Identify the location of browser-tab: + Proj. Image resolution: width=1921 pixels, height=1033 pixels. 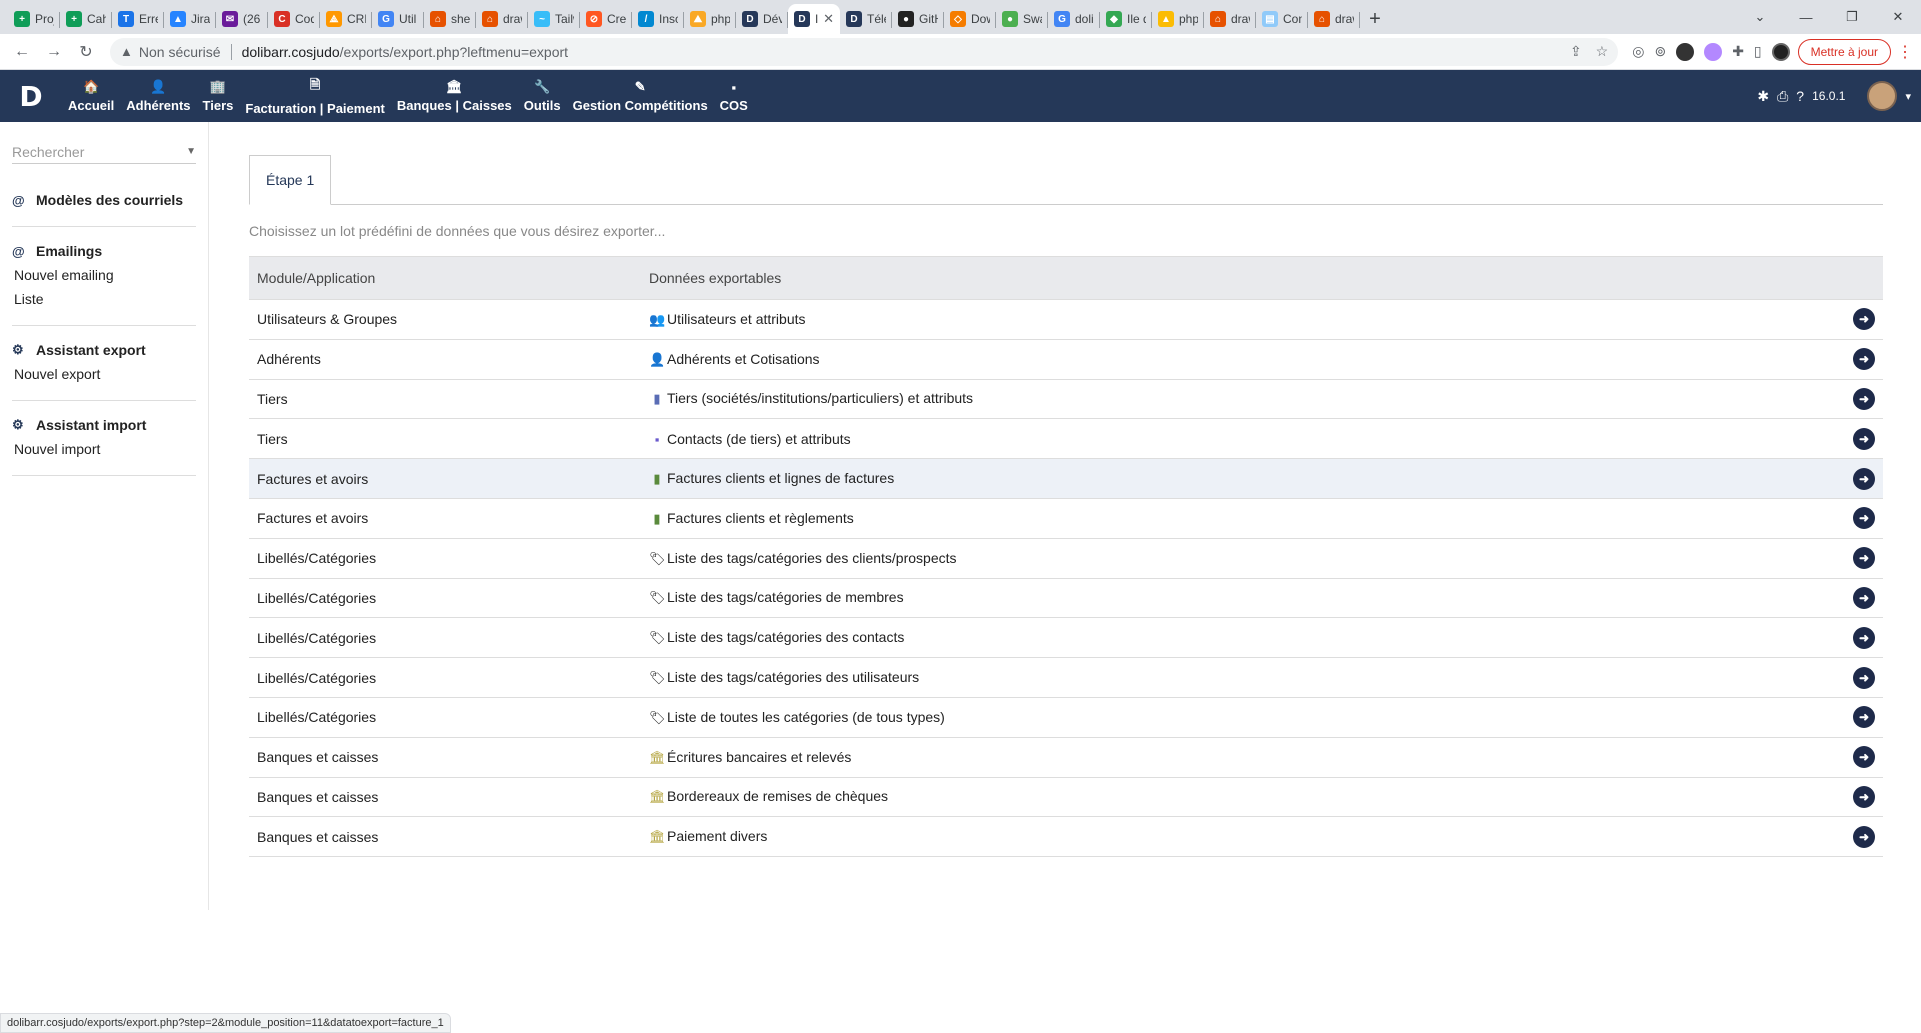
(34, 19).